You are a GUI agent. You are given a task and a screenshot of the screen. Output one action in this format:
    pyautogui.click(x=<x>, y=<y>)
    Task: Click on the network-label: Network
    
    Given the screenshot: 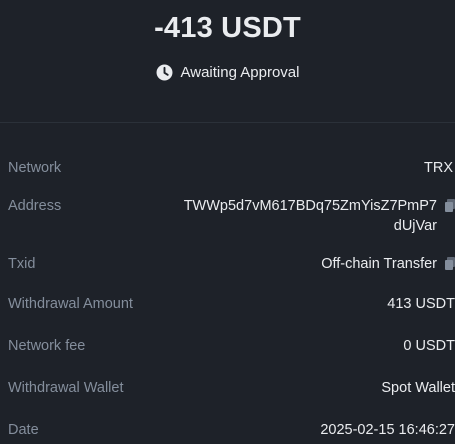 What is the action you would take?
    pyautogui.click(x=35, y=168)
    